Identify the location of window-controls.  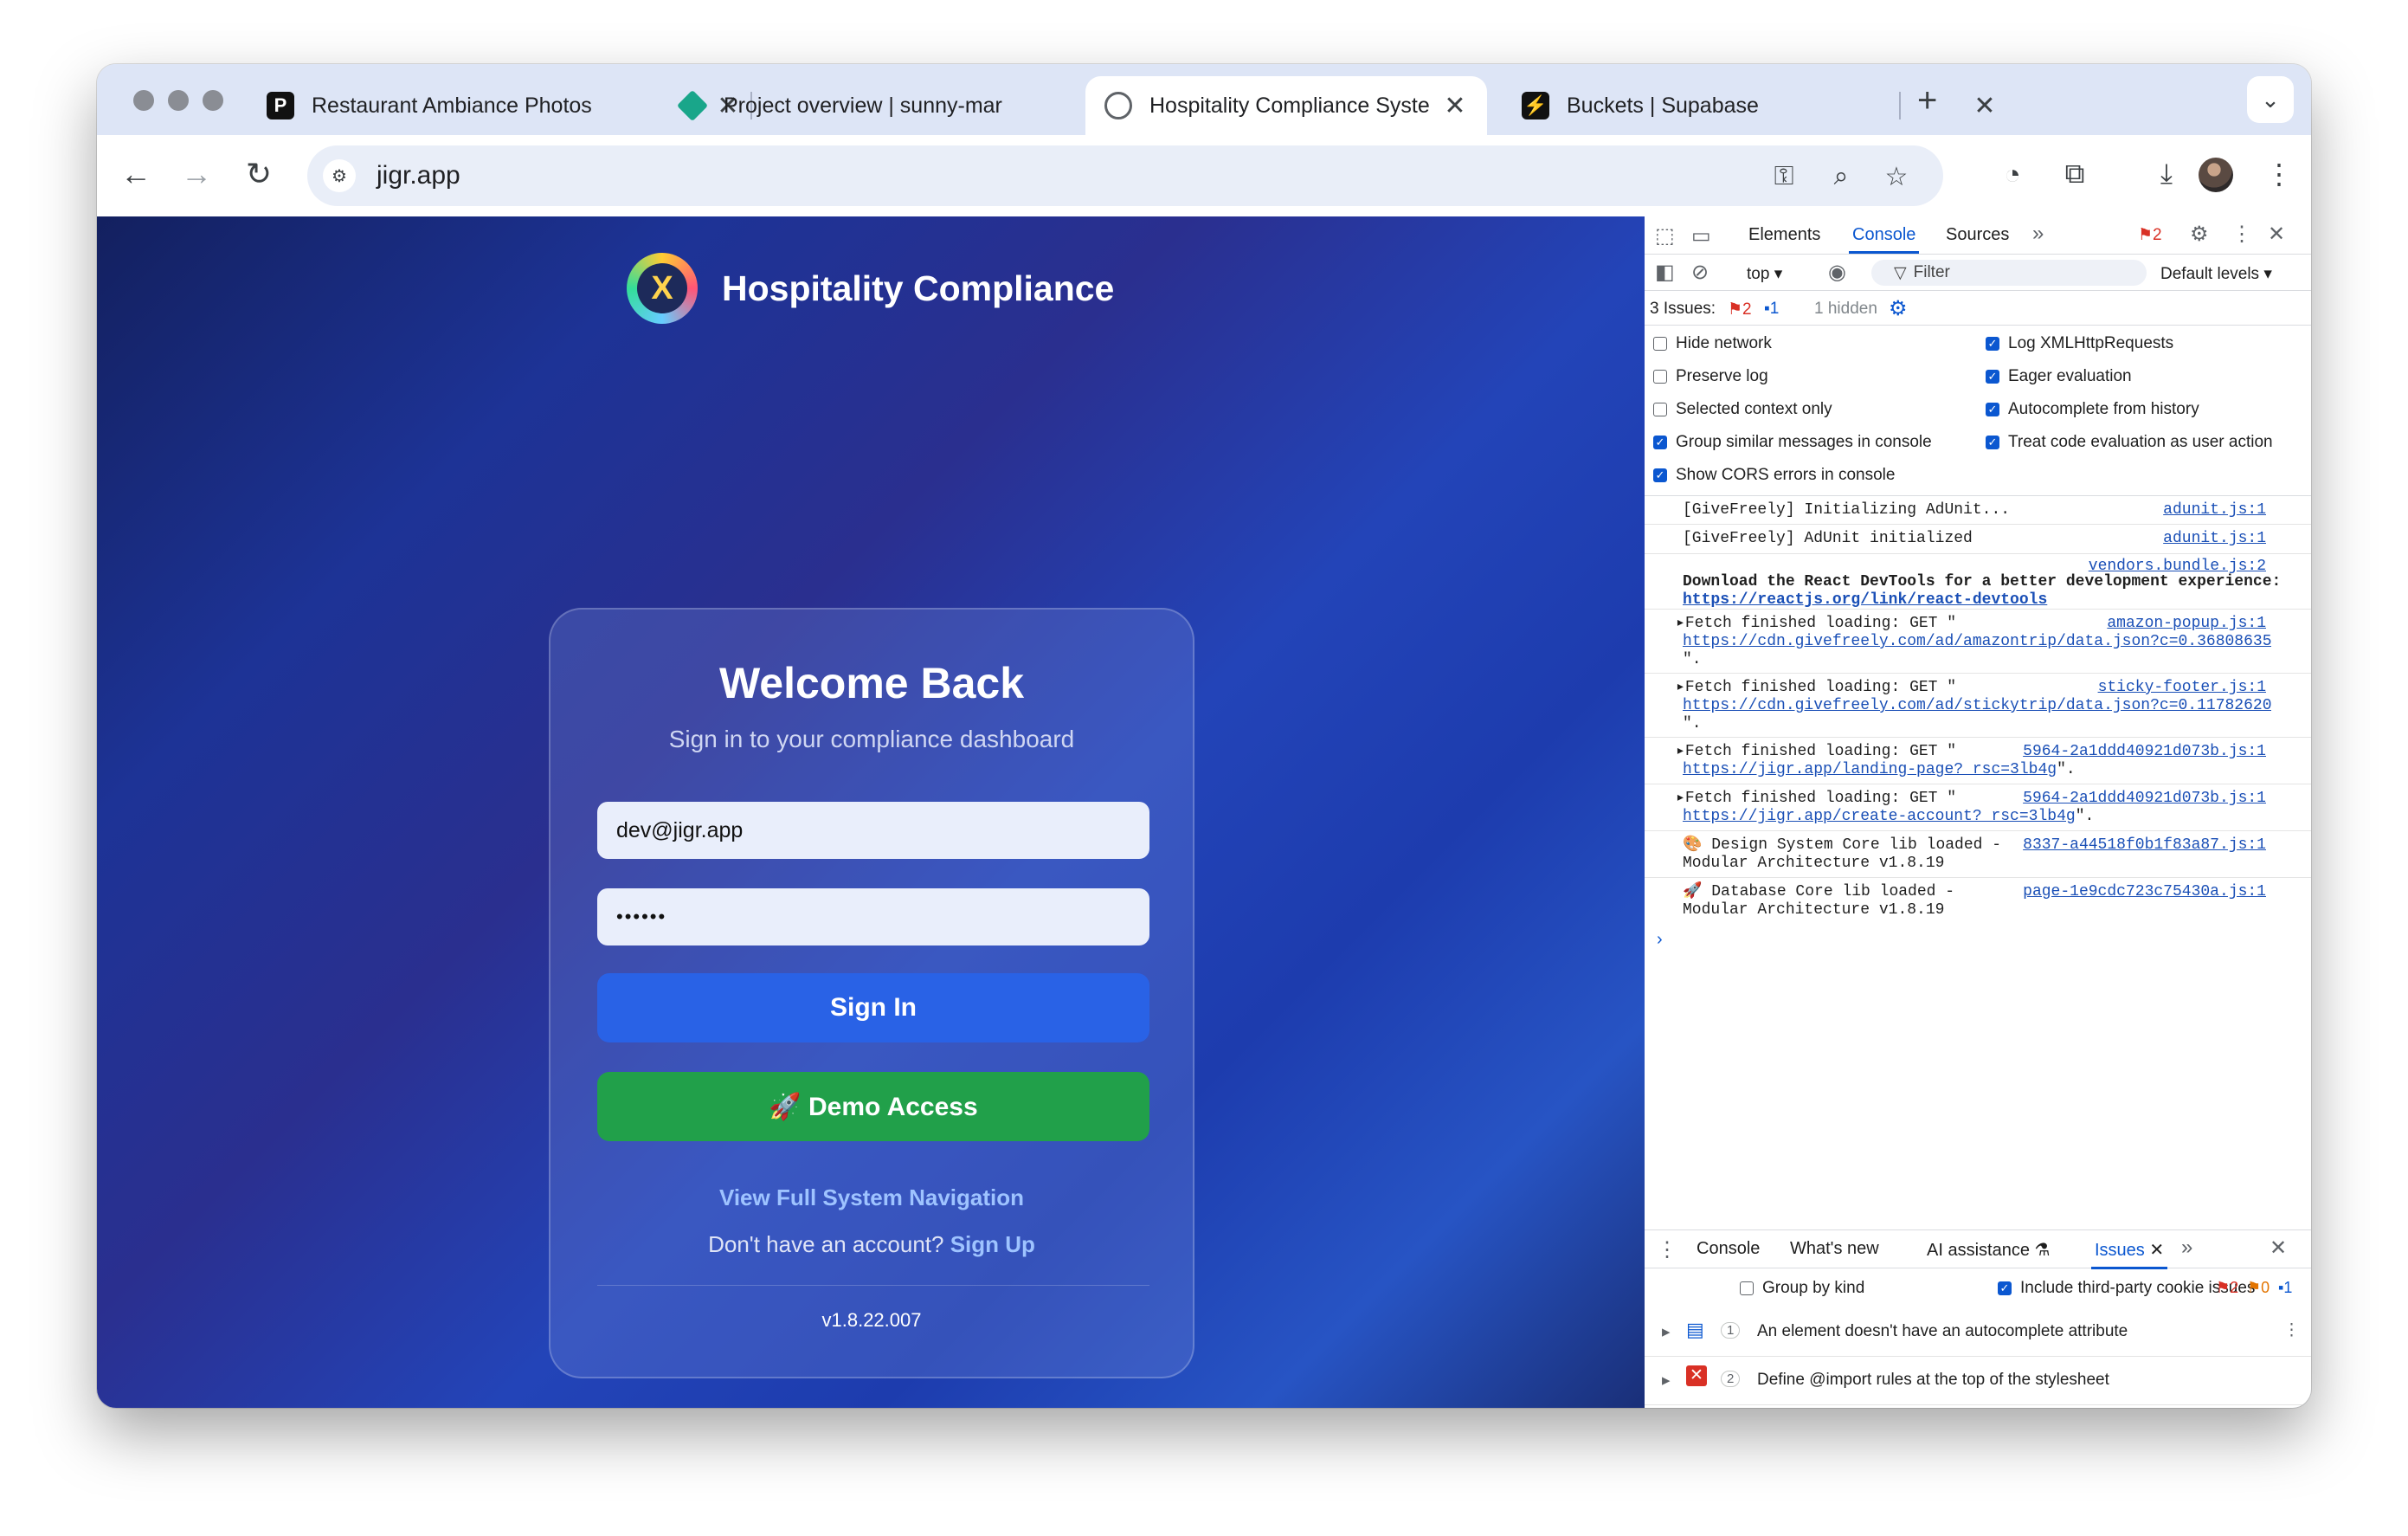
(178, 101).